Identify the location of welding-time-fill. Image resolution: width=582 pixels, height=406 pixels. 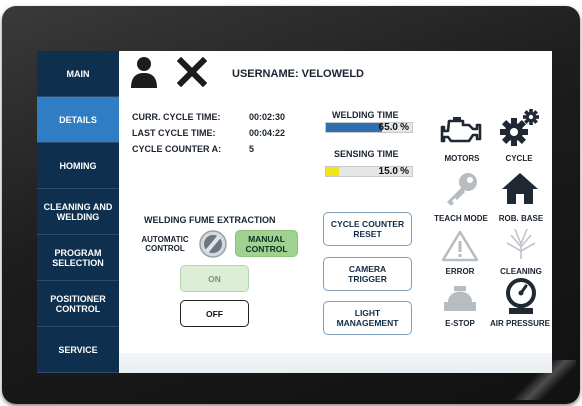
(354, 127).